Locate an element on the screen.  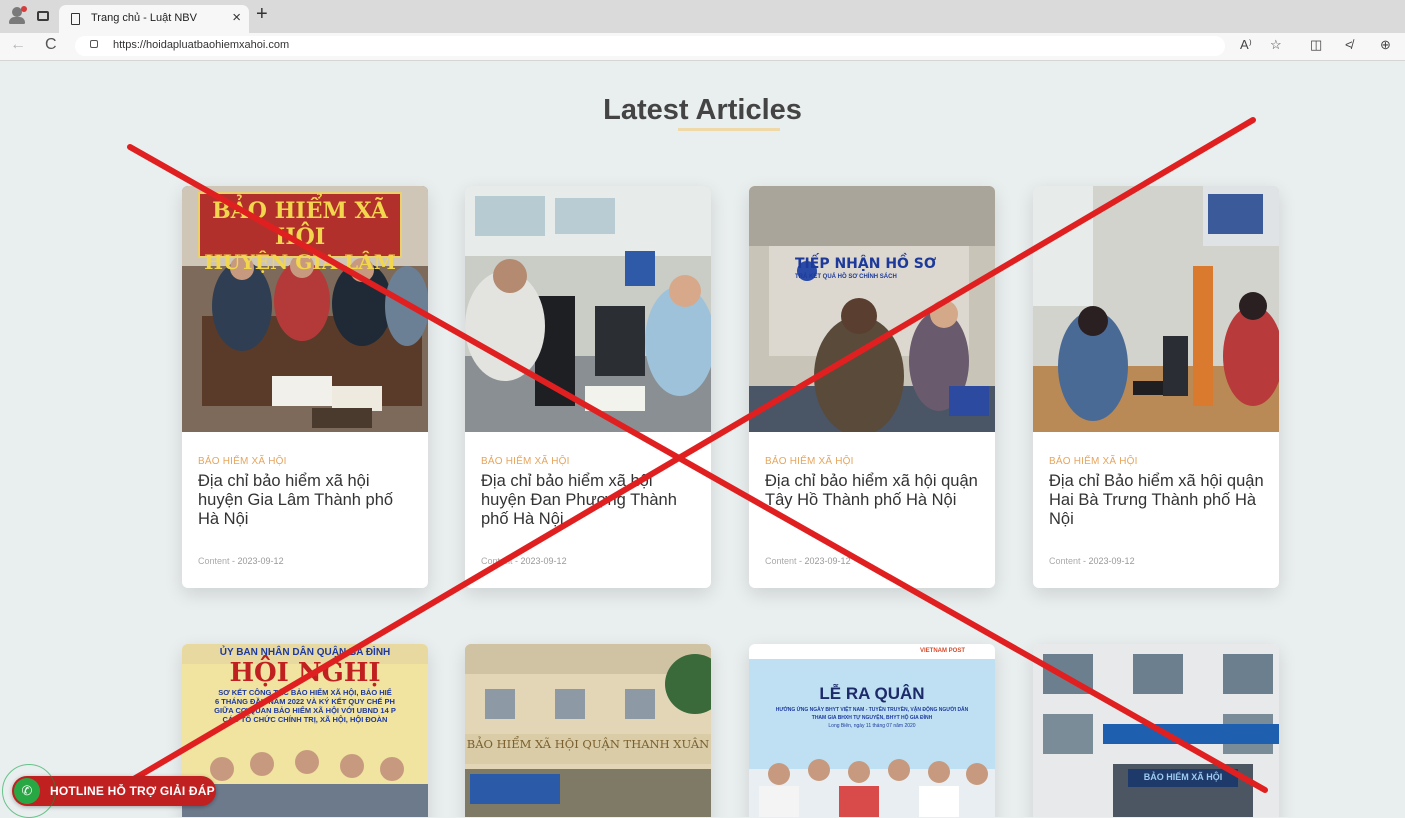
banner-line-2: HUYỆN GIA LÂM is located at coordinates (300, 262).